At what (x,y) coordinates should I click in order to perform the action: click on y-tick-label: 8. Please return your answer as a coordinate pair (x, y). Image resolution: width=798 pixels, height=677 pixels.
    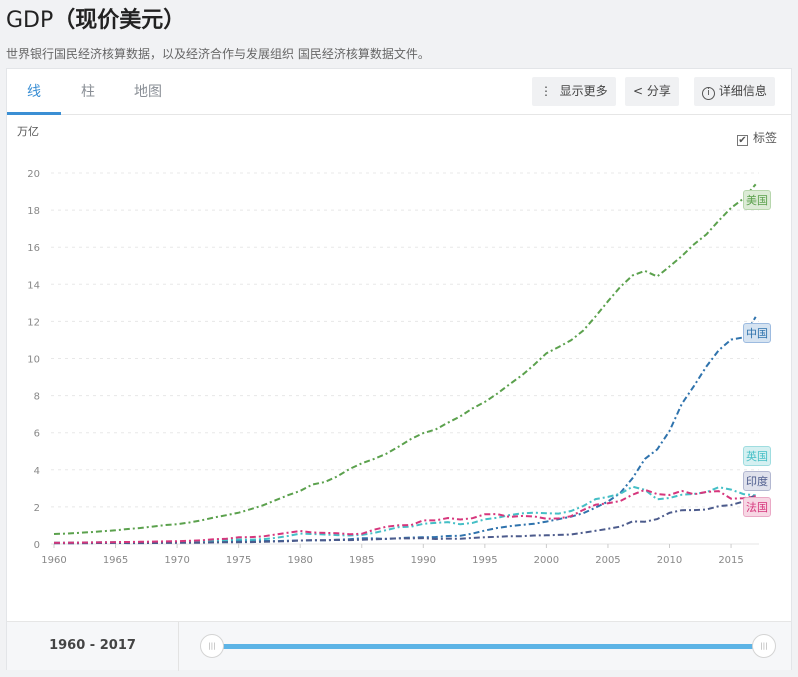
    Looking at the image, I should click on (37, 397).